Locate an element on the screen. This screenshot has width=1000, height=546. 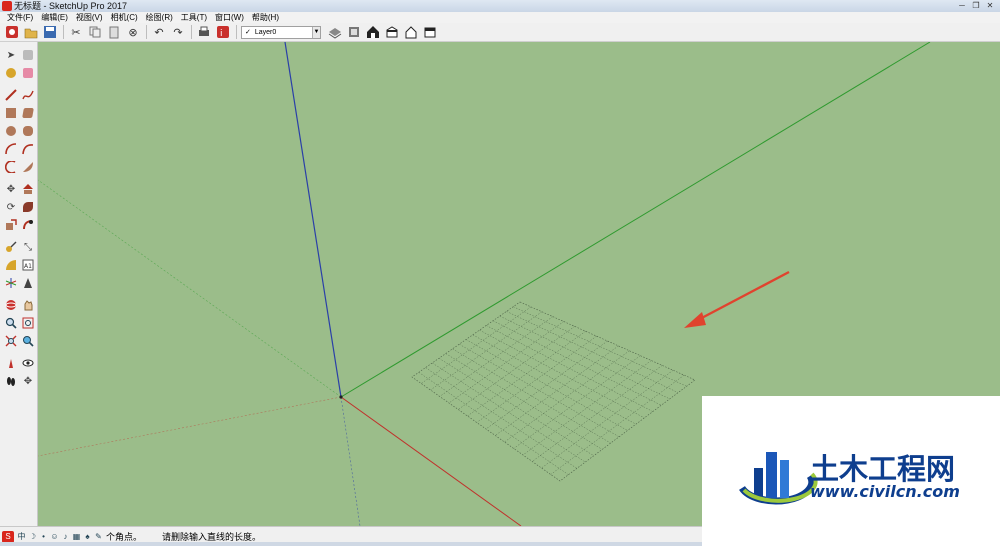
previous-view-icon is located at coordinates (28, 341).